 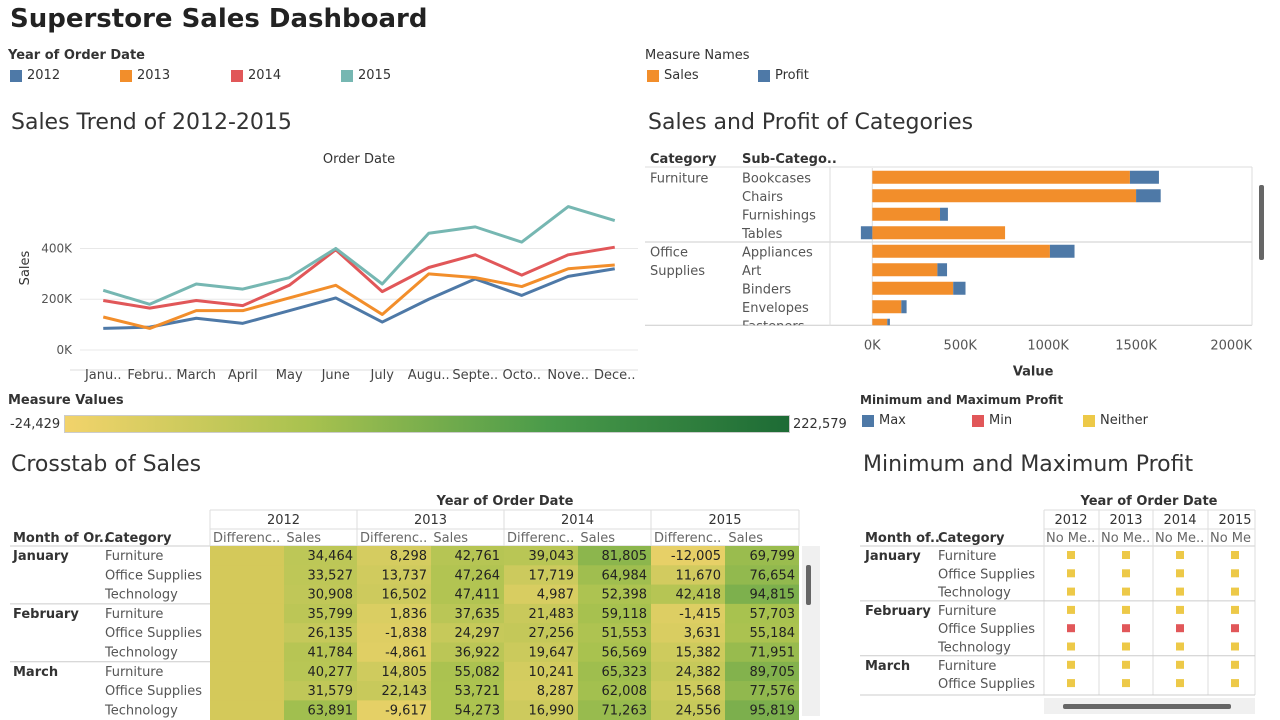 What do you see at coordinates (1261, 222) in the screenshot?
I see `cat-scrollbar` at bounding box center [1261, 222].